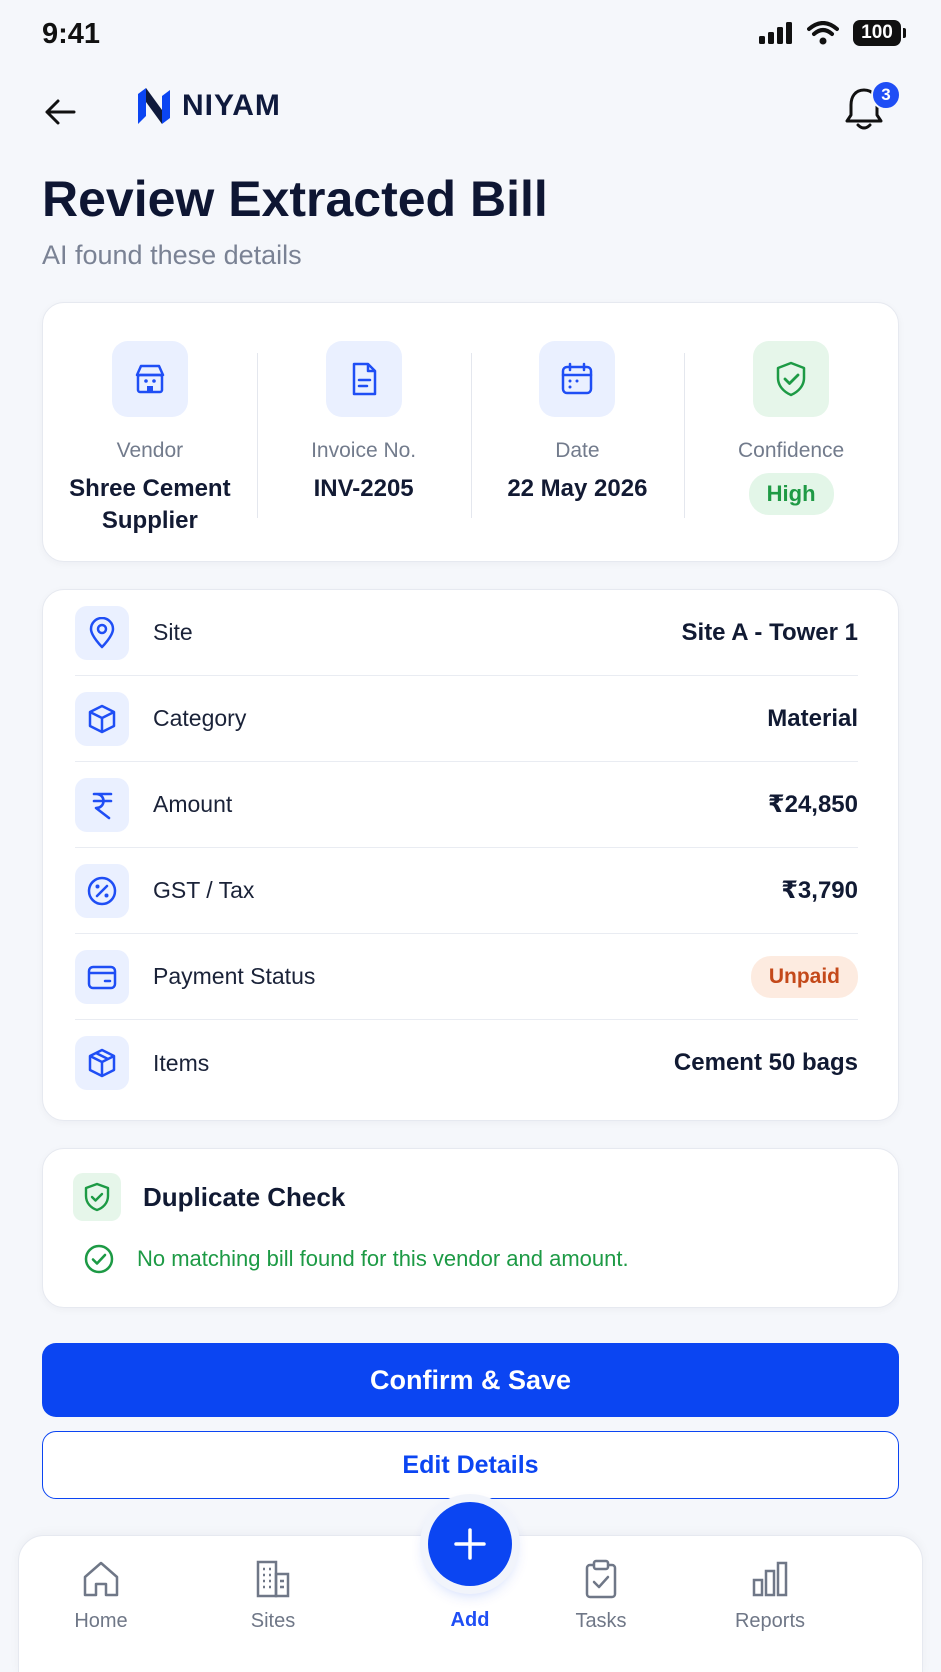 This screenshot has width=941, height=1672. Describe the element at coordinates (466, 719) in the screenshot. I see `detail-row-category: Category Material` at that location.